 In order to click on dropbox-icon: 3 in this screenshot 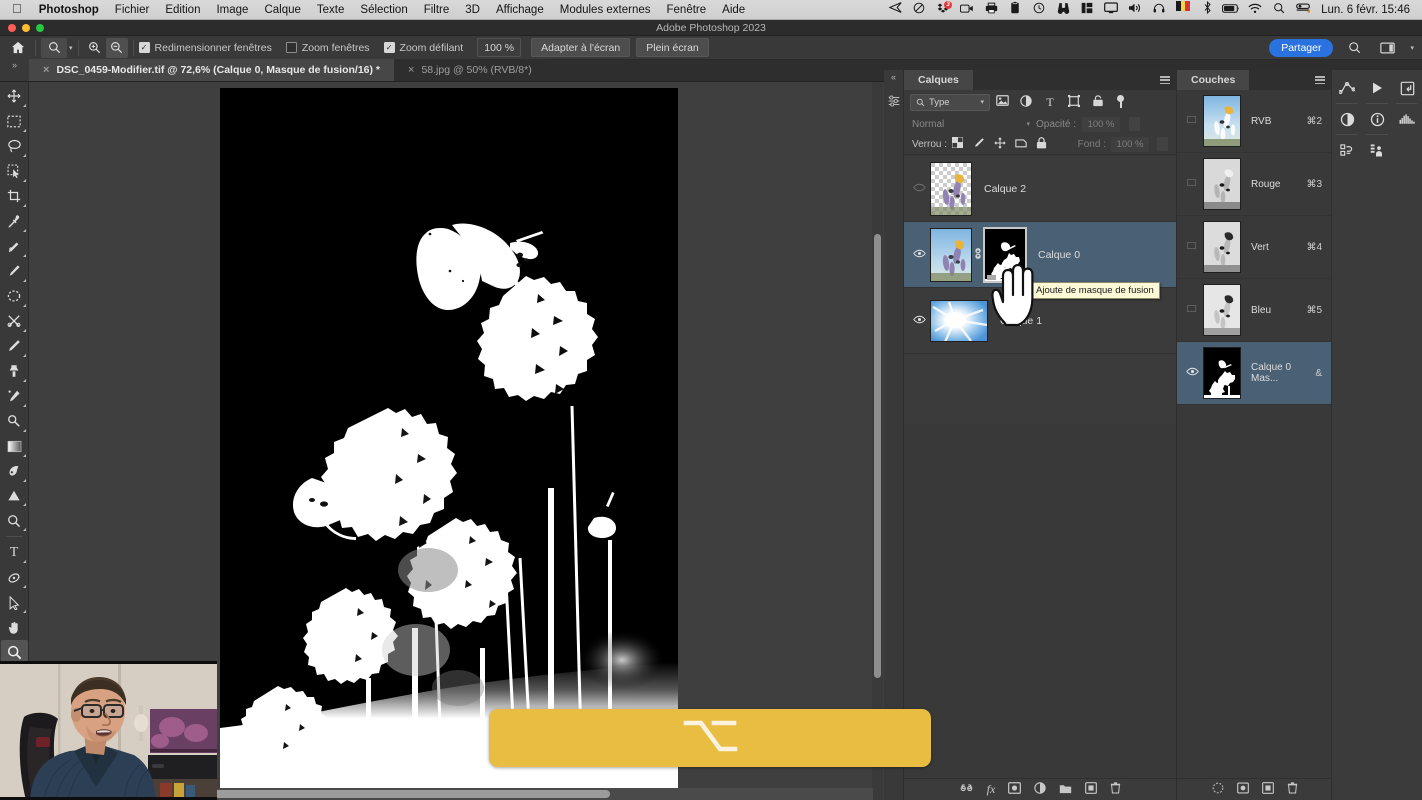, I will do `click(943, 10)`.